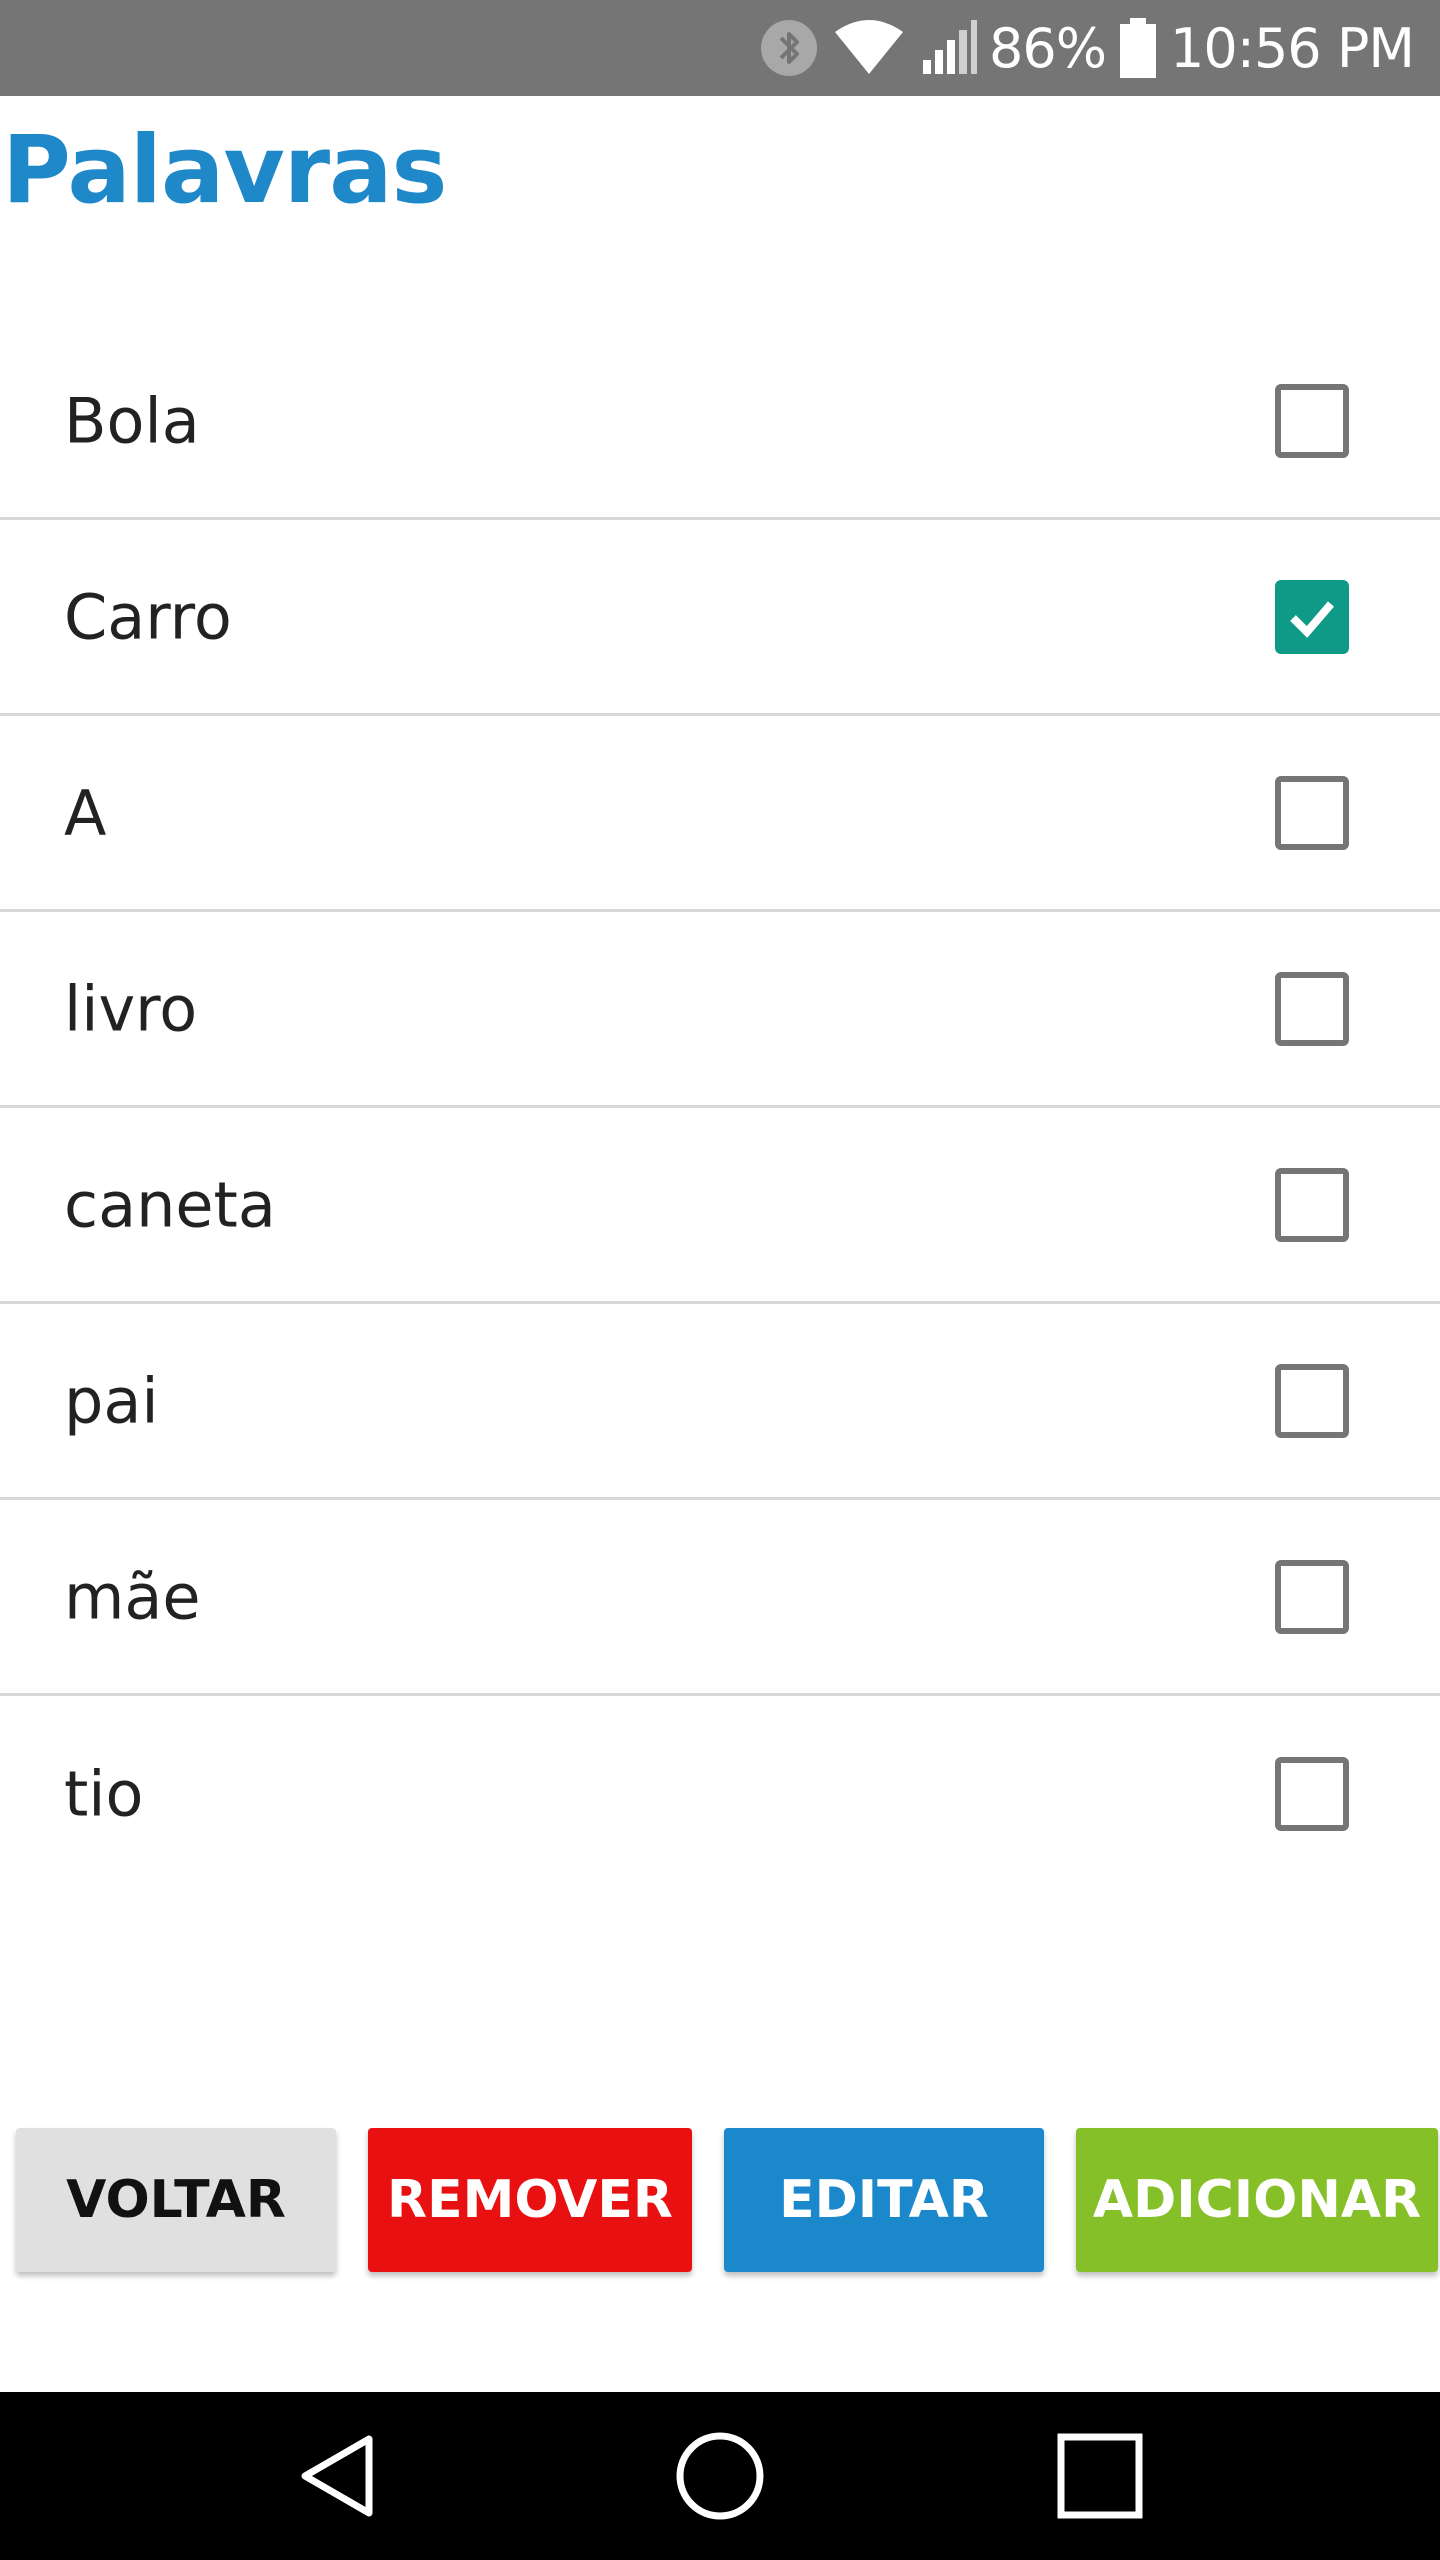  What do you see at coordinates (720, 48) in the screenshot?
I see `status-bar: 86% 10:56 PM` at bounding box center [720, 48].